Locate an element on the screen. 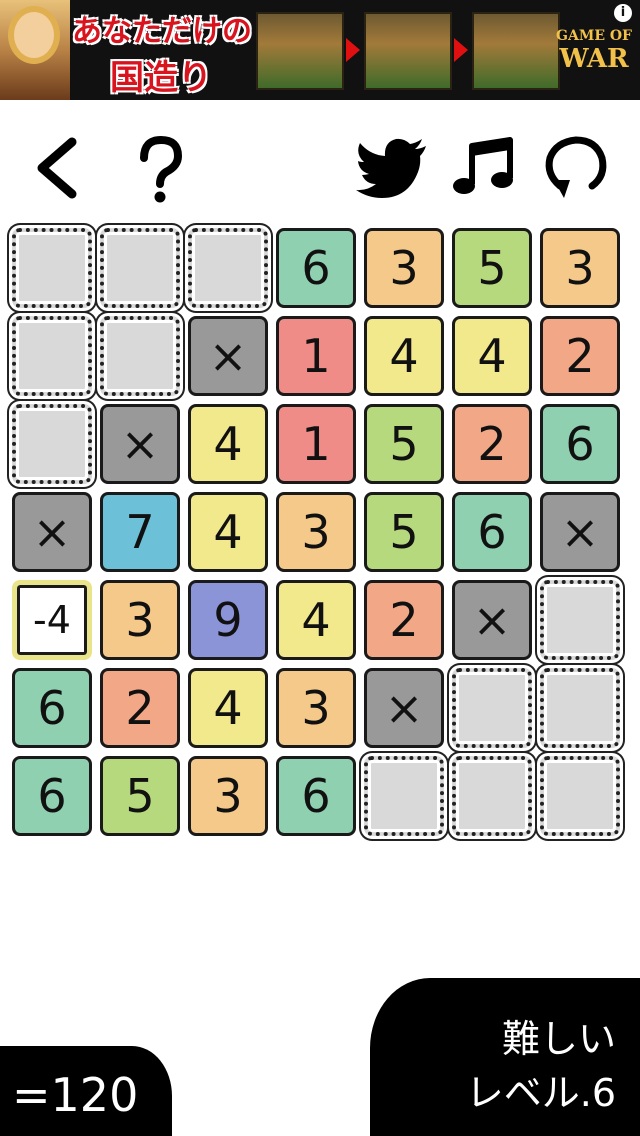  number-cell: 9 is located at coordinates (228, 620).